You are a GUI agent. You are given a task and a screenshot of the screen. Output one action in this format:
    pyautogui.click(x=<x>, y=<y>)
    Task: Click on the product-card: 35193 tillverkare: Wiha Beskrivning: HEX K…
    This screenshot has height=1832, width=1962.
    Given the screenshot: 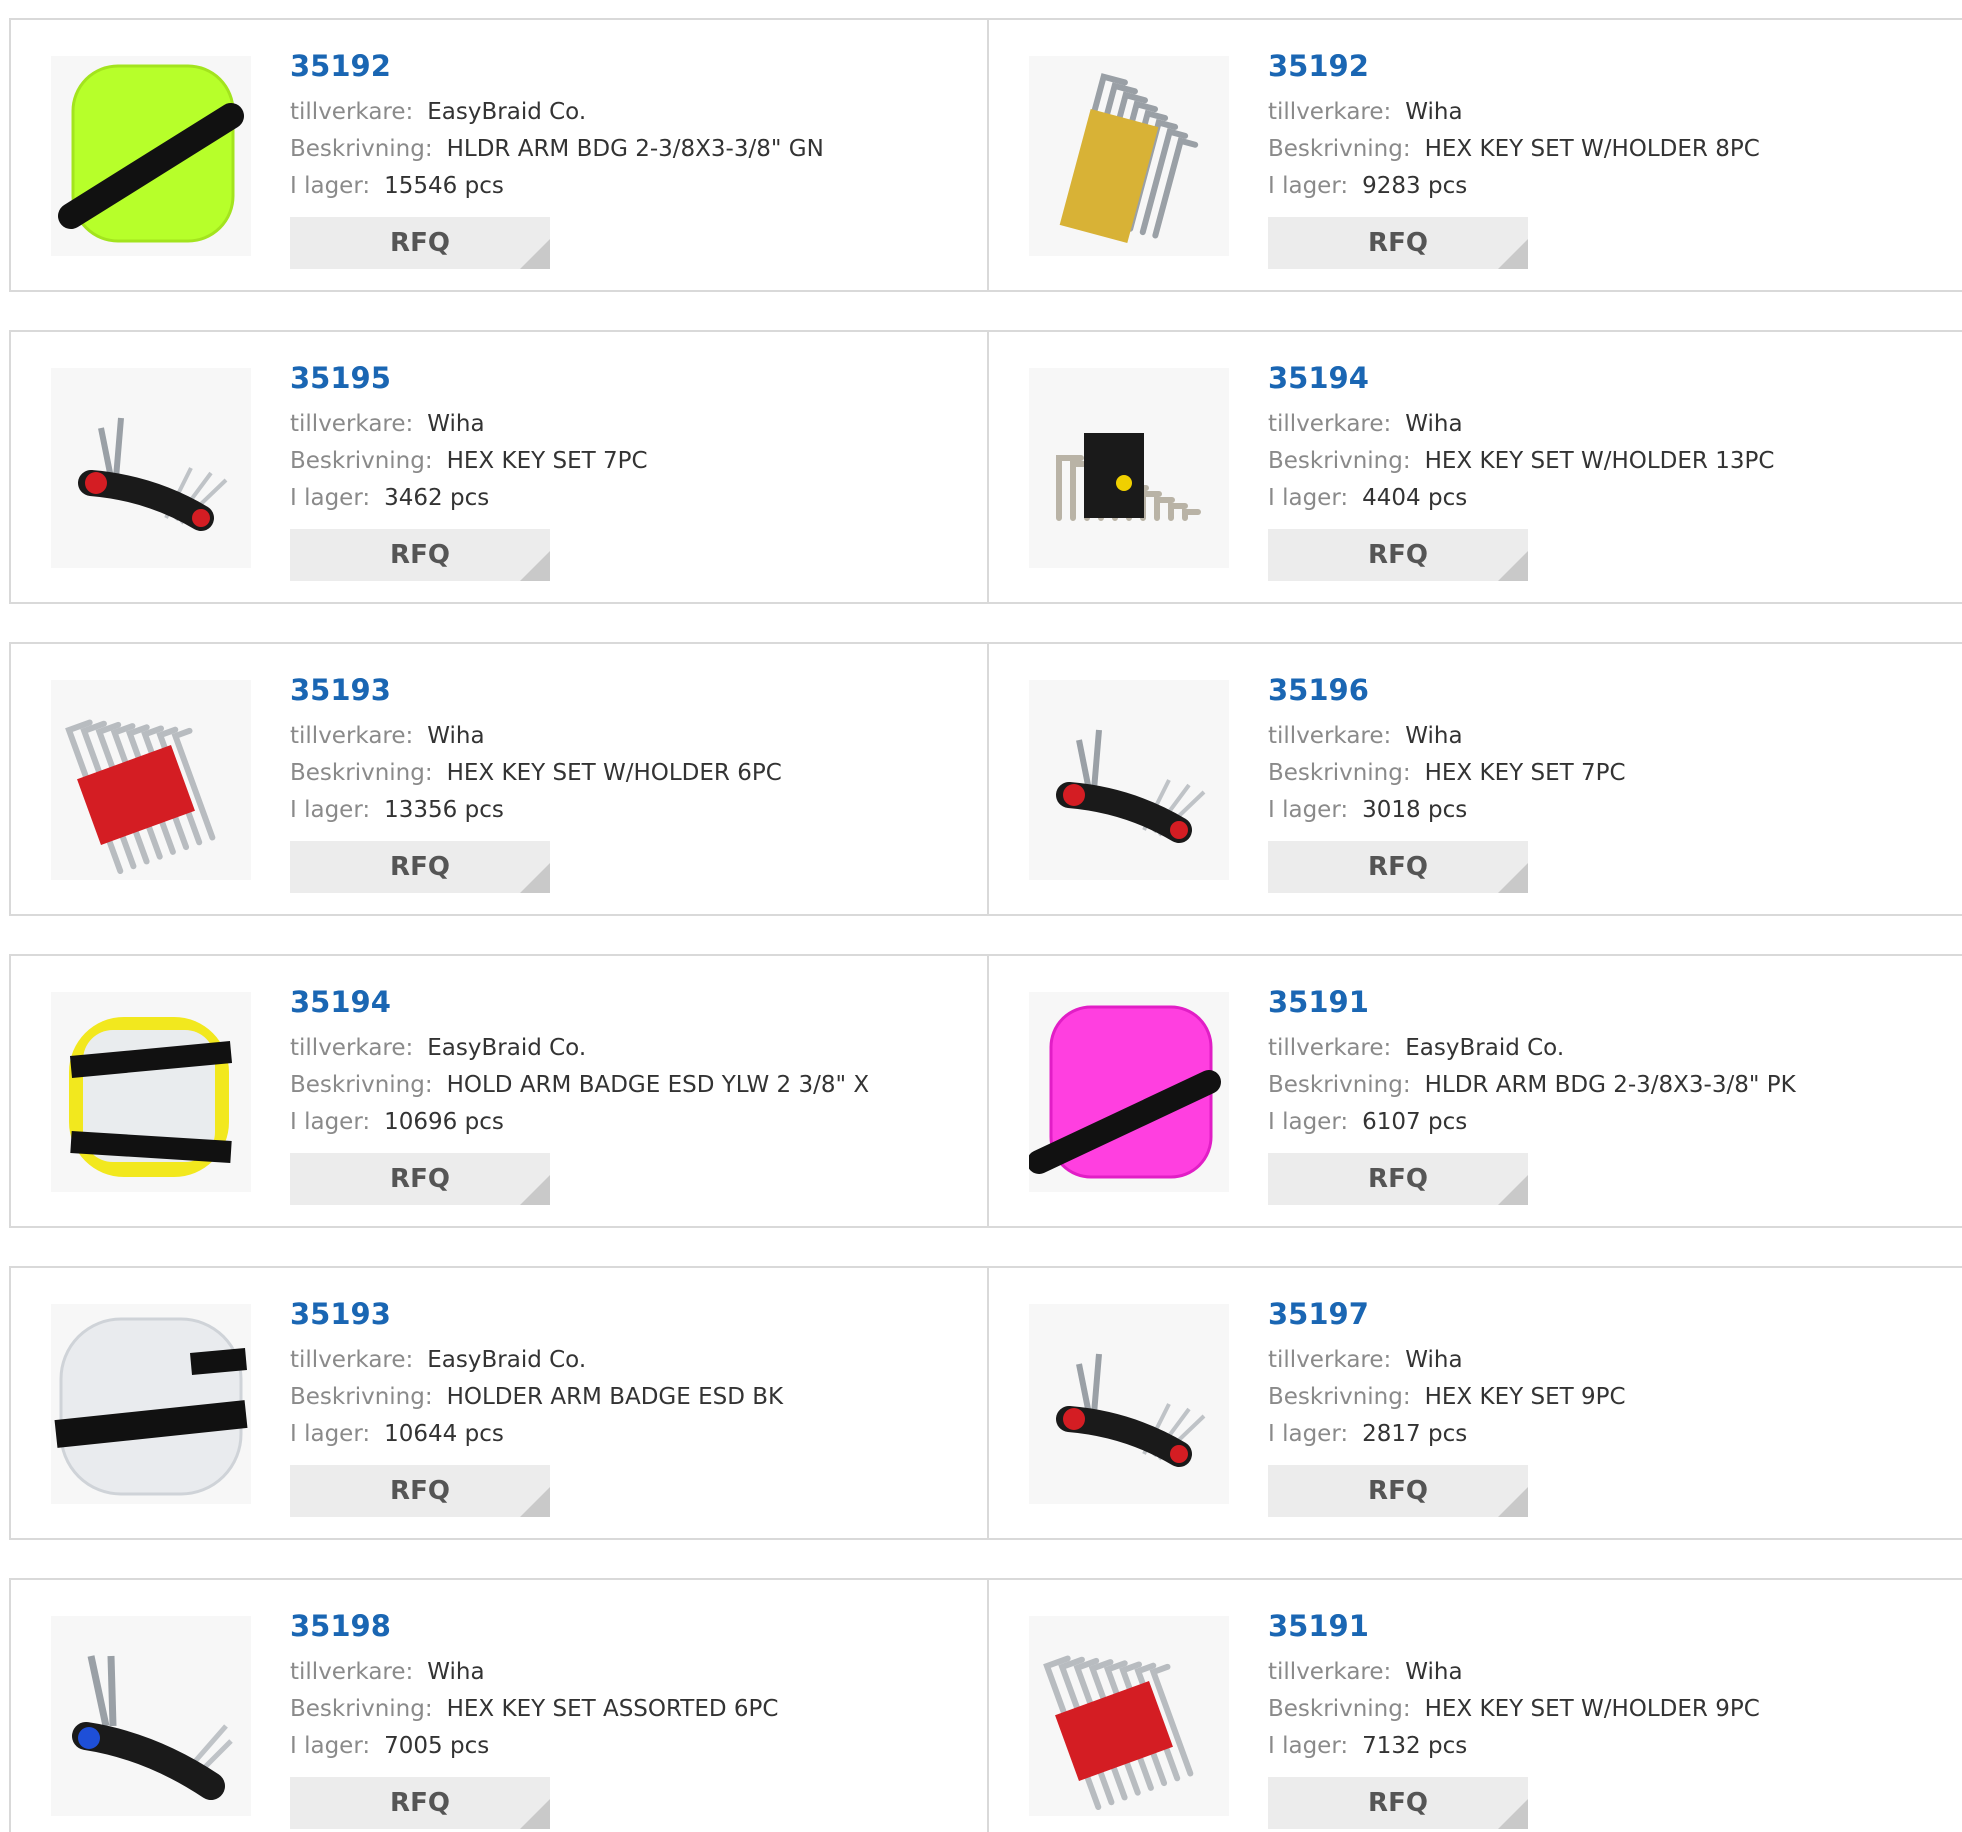 What is the action you would take?
    pyautogui.click(x=500, y=779)
    